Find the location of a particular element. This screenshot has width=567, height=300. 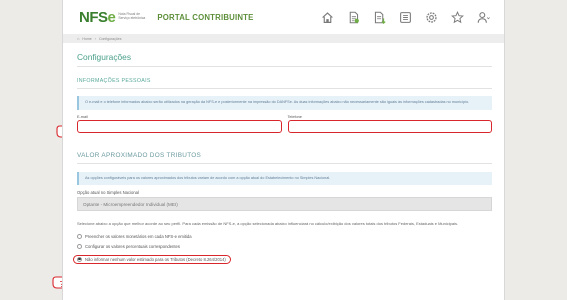

nfse-logo: NFSe Nota Fiscal de Serviço eletrônica is located at coordinates (112, 17).